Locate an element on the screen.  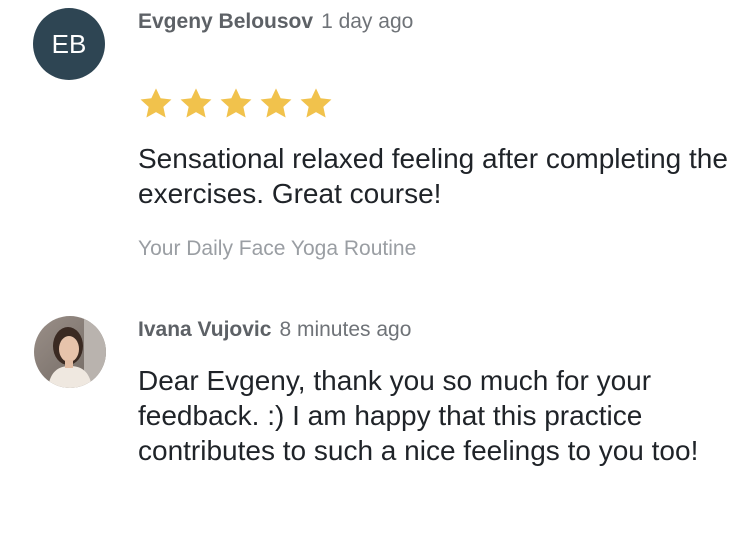
profile-photo is located at coordinates (70, 352).